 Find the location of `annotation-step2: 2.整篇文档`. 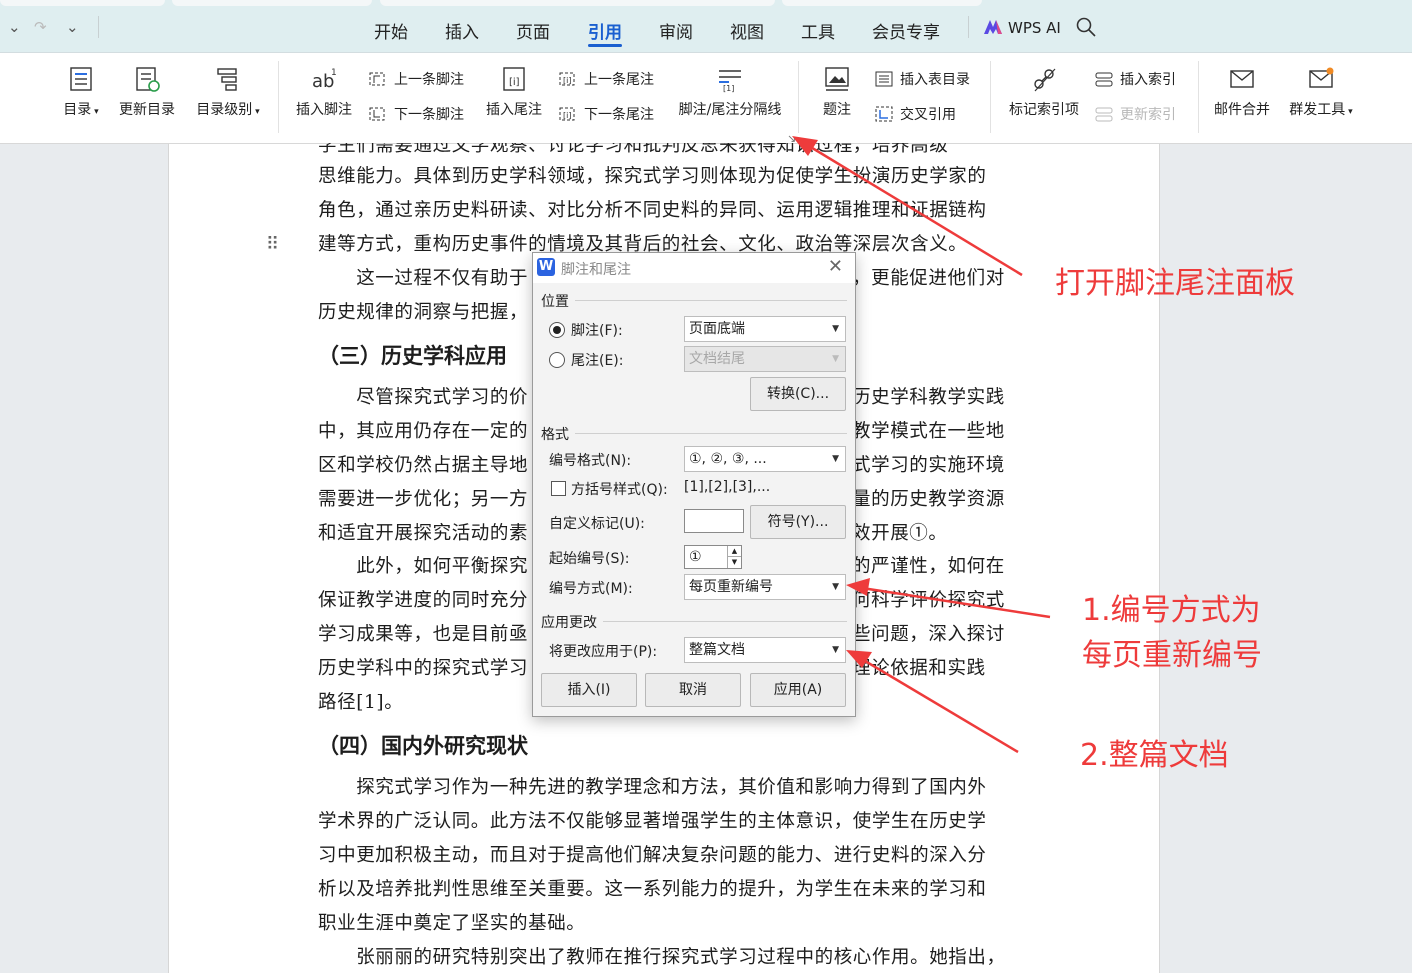

annotation-step2: 2.整篇文档 is located at coordinates (1154, 755).